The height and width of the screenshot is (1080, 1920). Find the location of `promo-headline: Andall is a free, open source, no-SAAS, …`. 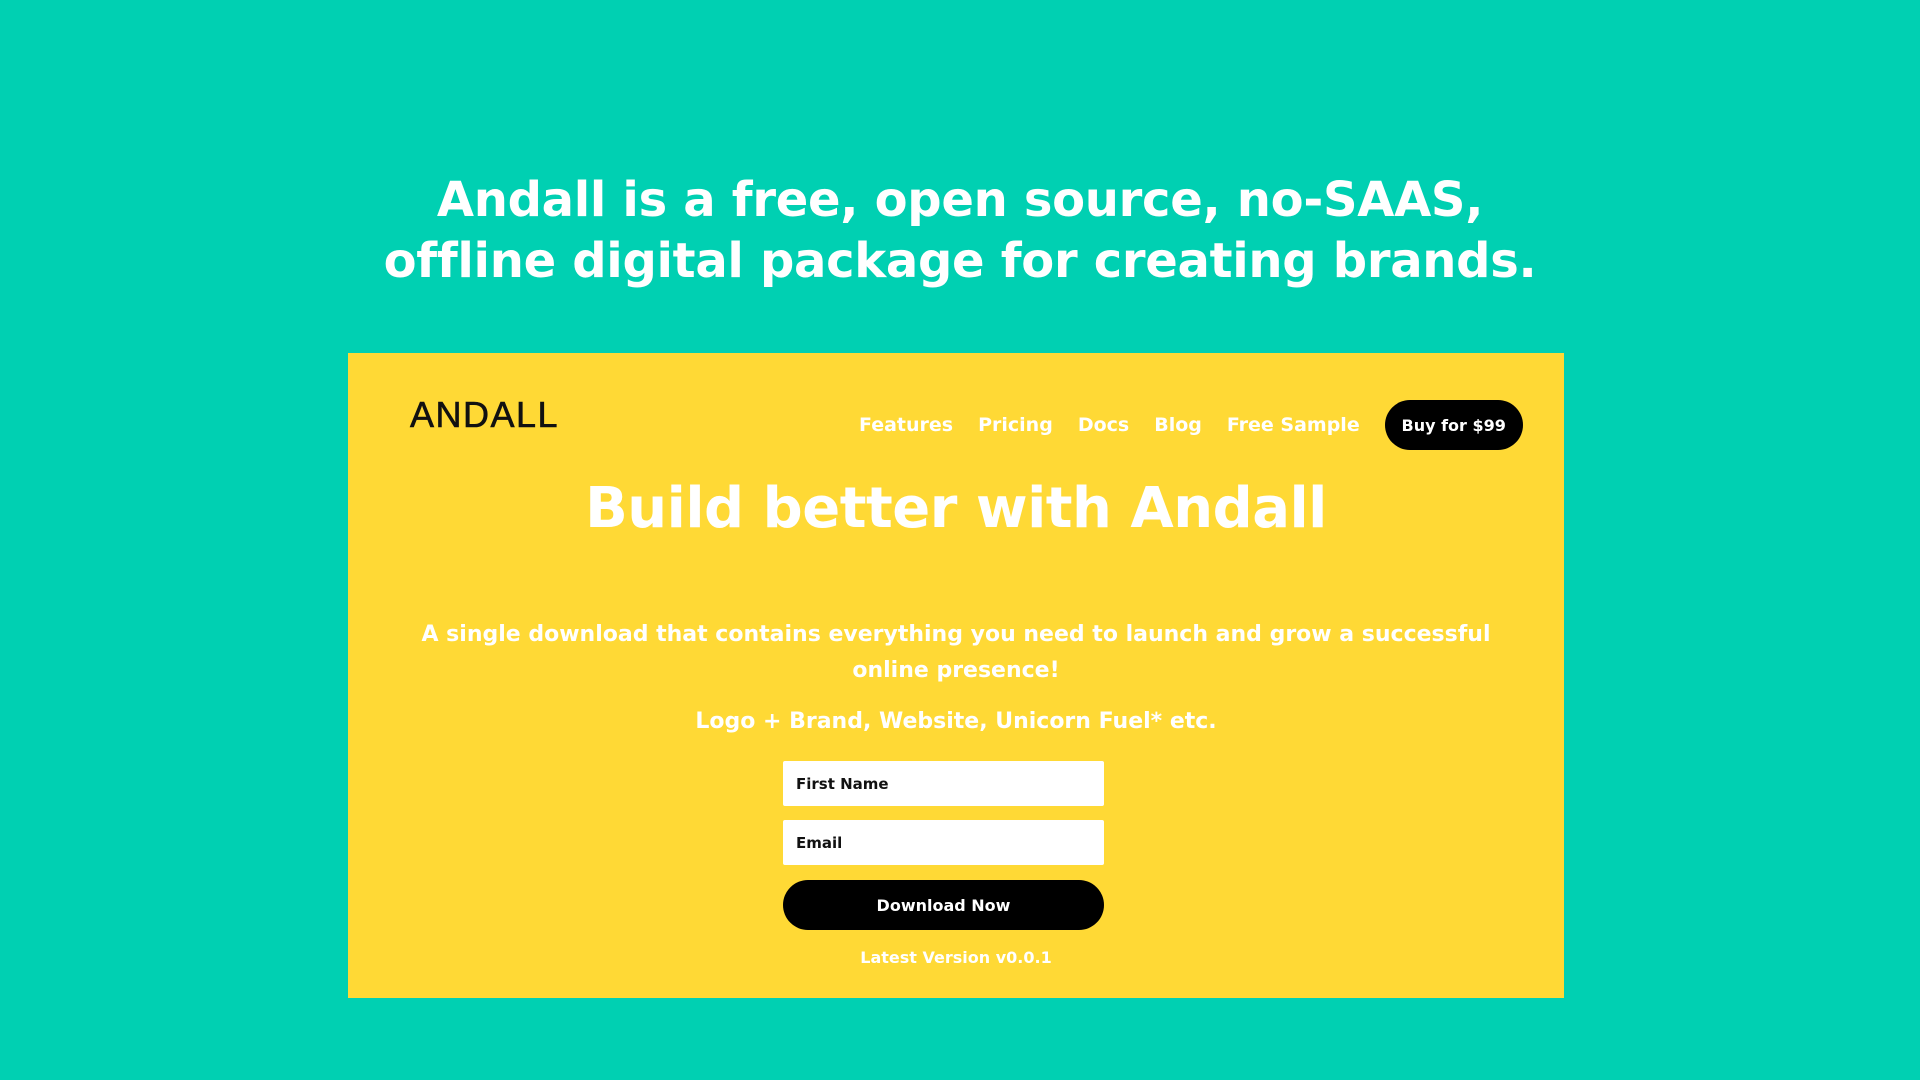

promo-headline: Andall is a free, open source, no-SAAS, … is located at coordinates (960, 231).